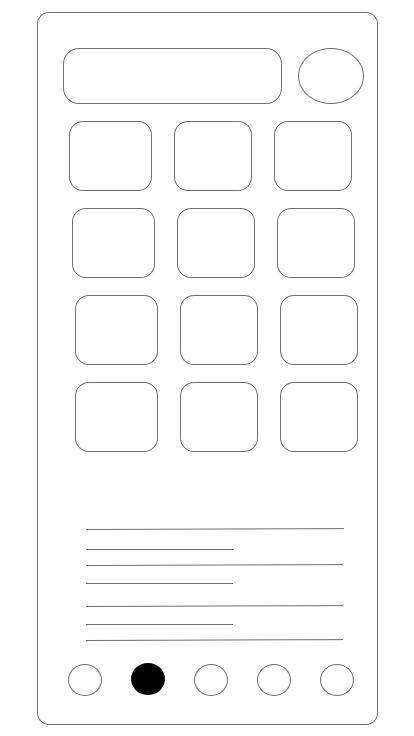 The width and height of the screenshot is (414, 736). I want to click on search-bar-placeholder, so click(172, 76).